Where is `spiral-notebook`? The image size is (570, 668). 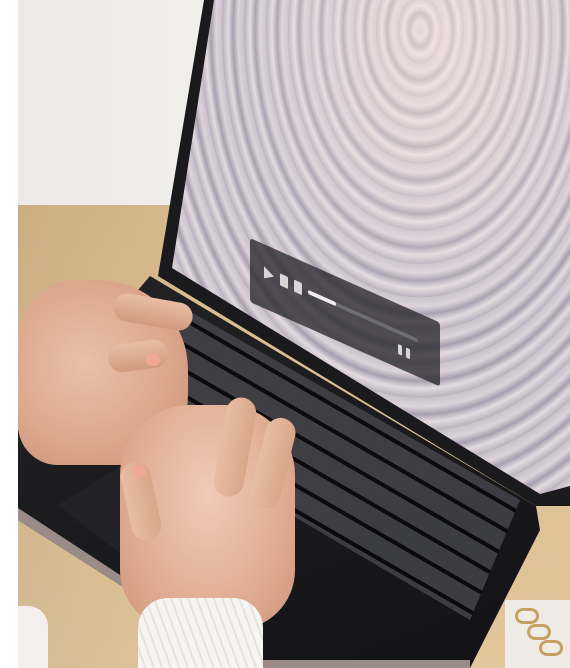 spiral-notebook is located at coordinates (537, 634).